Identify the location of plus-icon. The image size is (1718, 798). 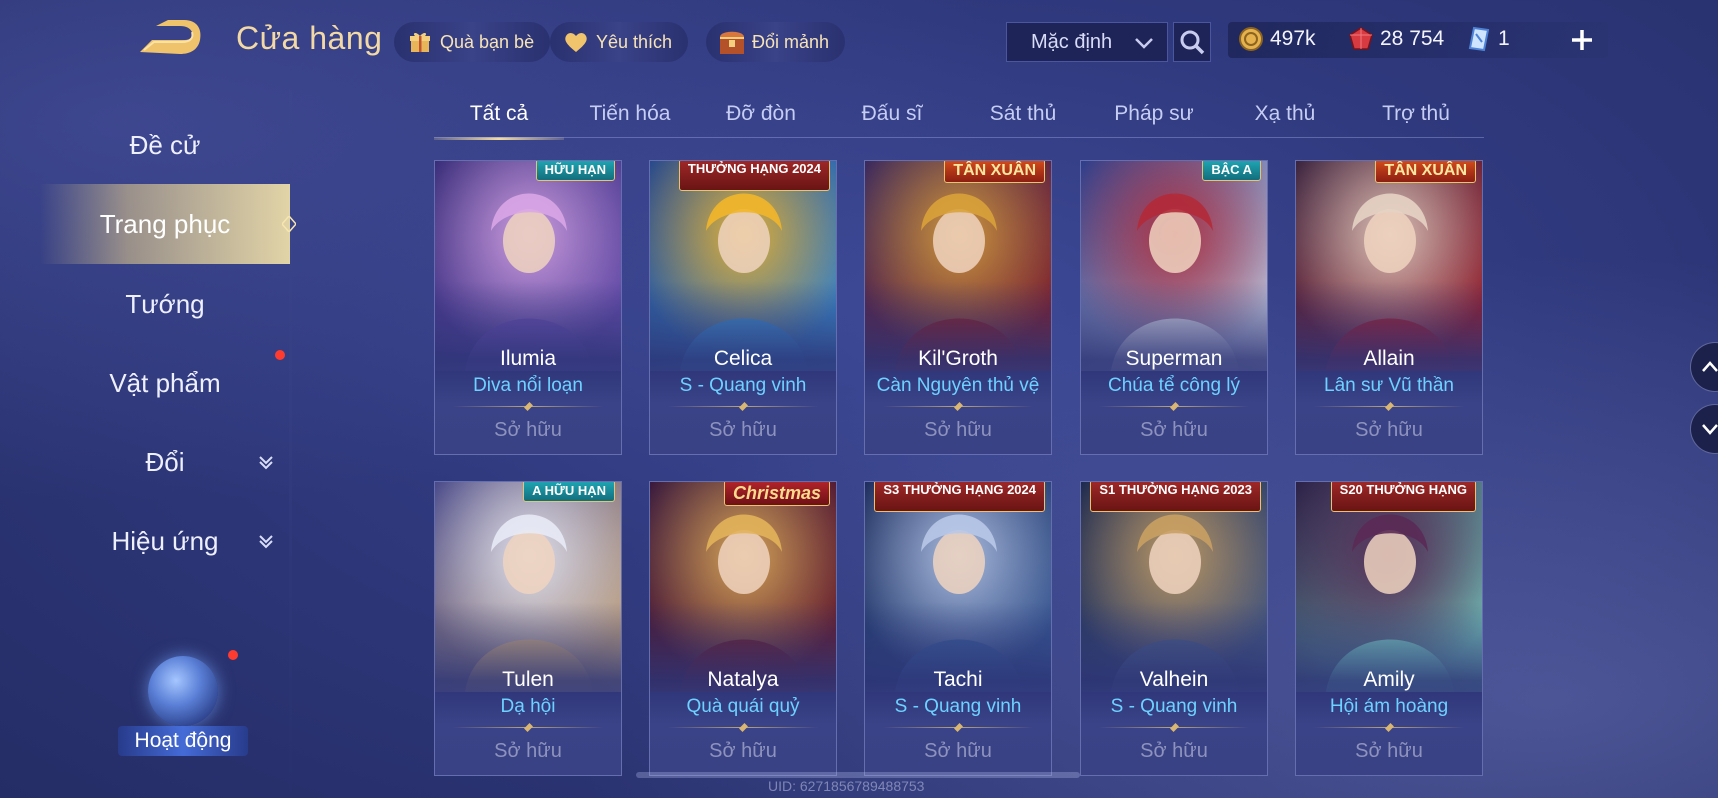
(1582, 40).